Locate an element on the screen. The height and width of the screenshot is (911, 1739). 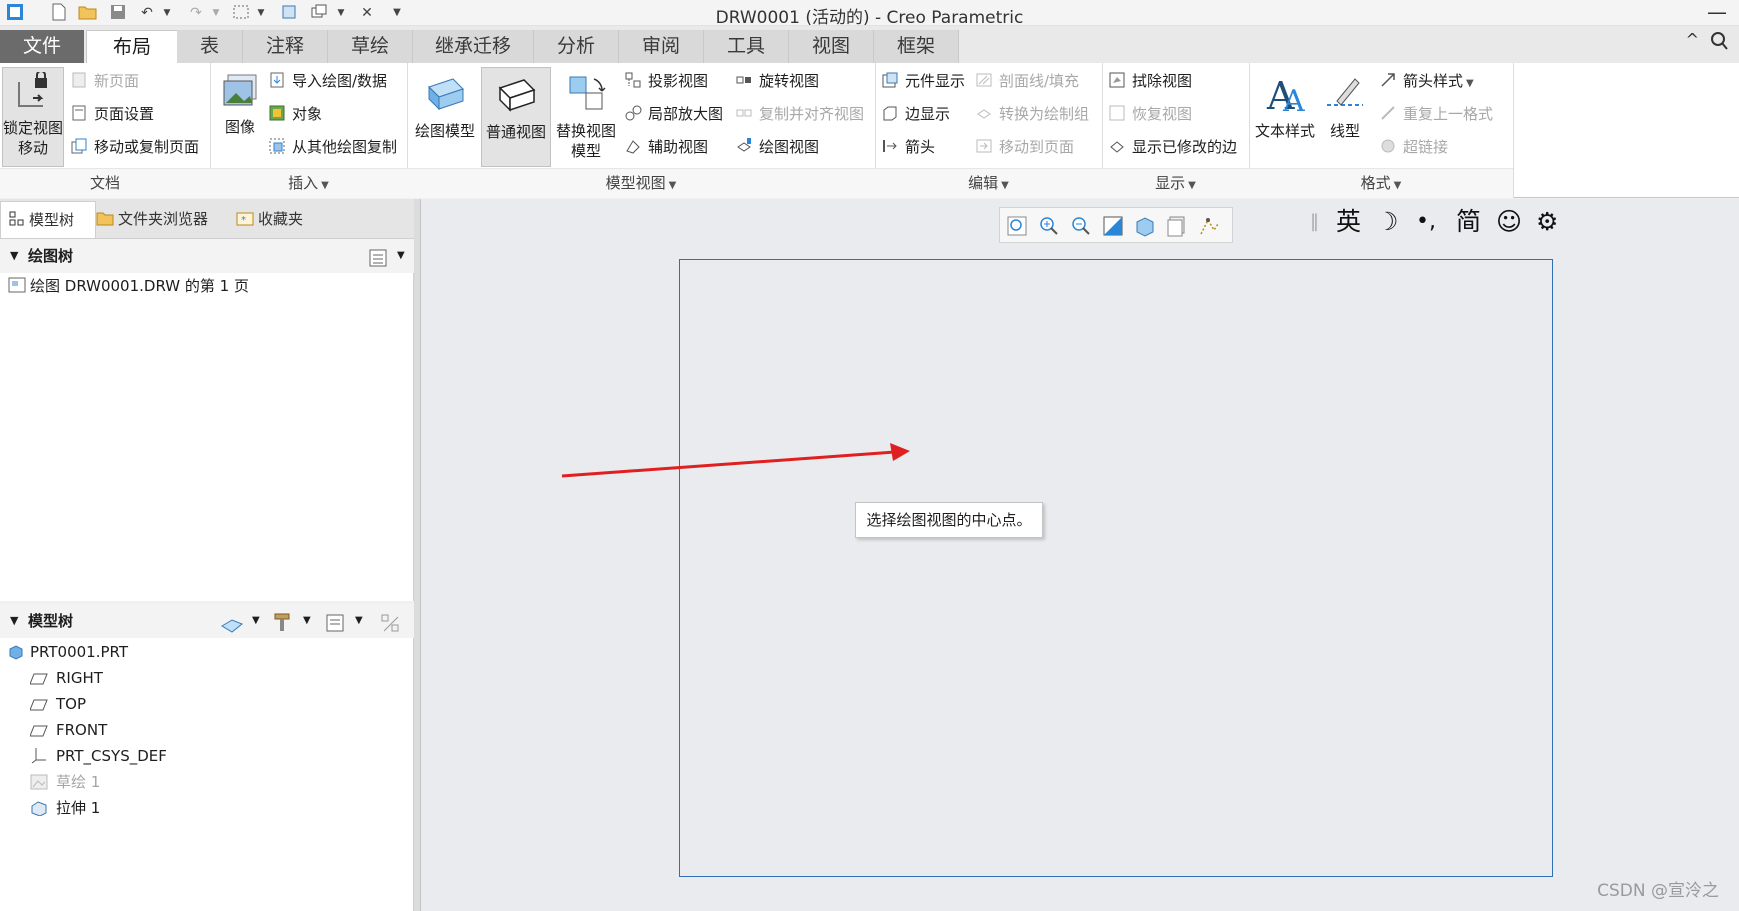
model-display-dropdown-icon: ▼ is located at coordinates (256, 621).